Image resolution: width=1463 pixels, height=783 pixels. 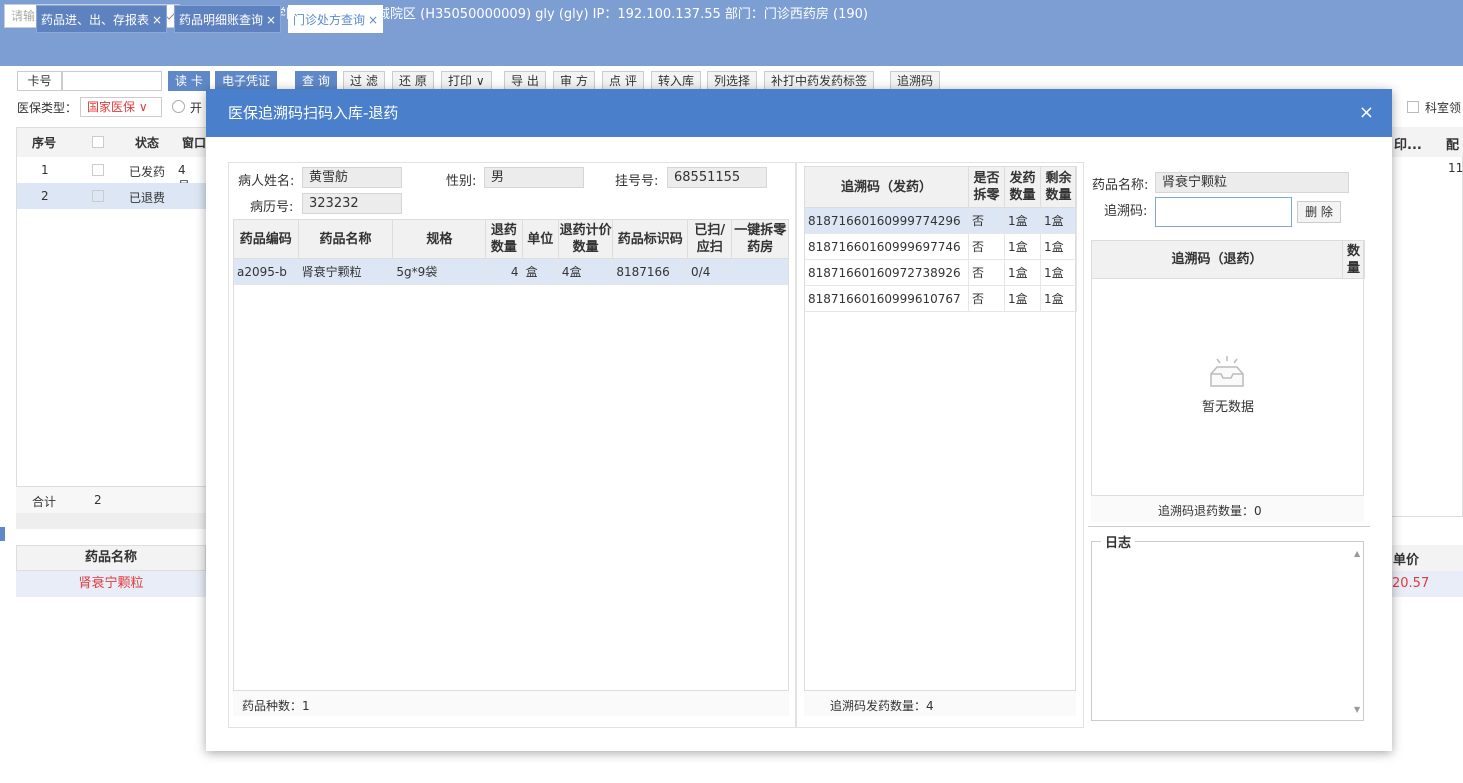 I want to click on splitter-marker, so click(x=2, y=534).